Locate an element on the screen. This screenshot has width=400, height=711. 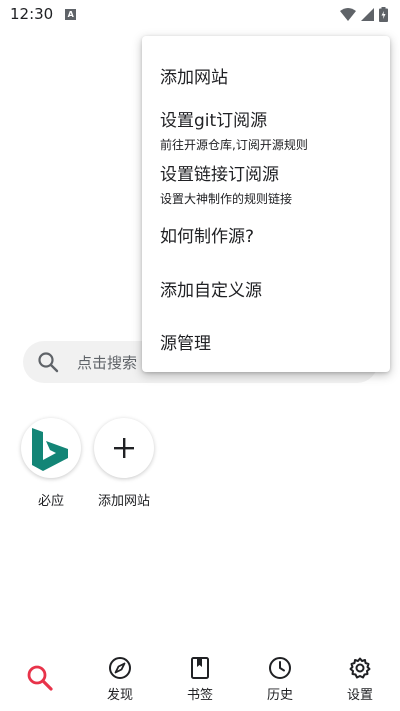
battery-icon is located at coordinates (383, 14).